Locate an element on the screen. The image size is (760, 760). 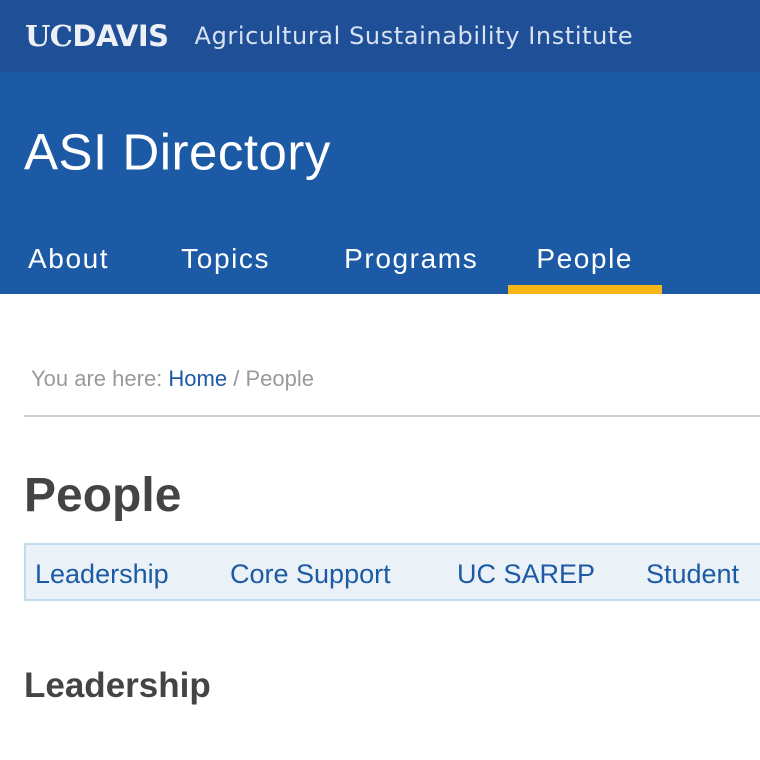
page-title: People is located at coordinates (103, 495).